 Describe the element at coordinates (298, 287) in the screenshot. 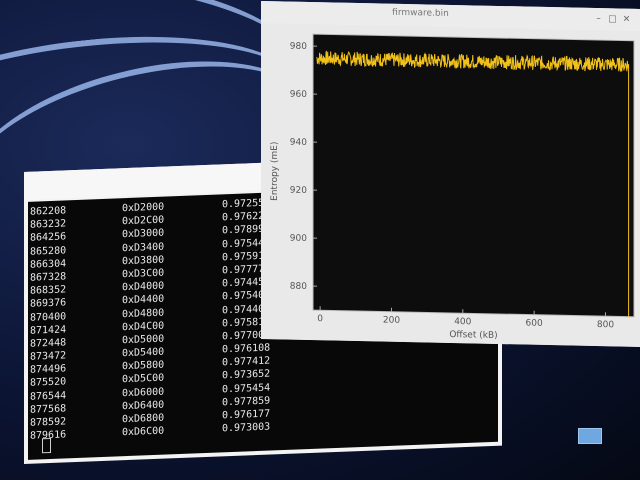

I see `y-tick-label: 880` at that location.